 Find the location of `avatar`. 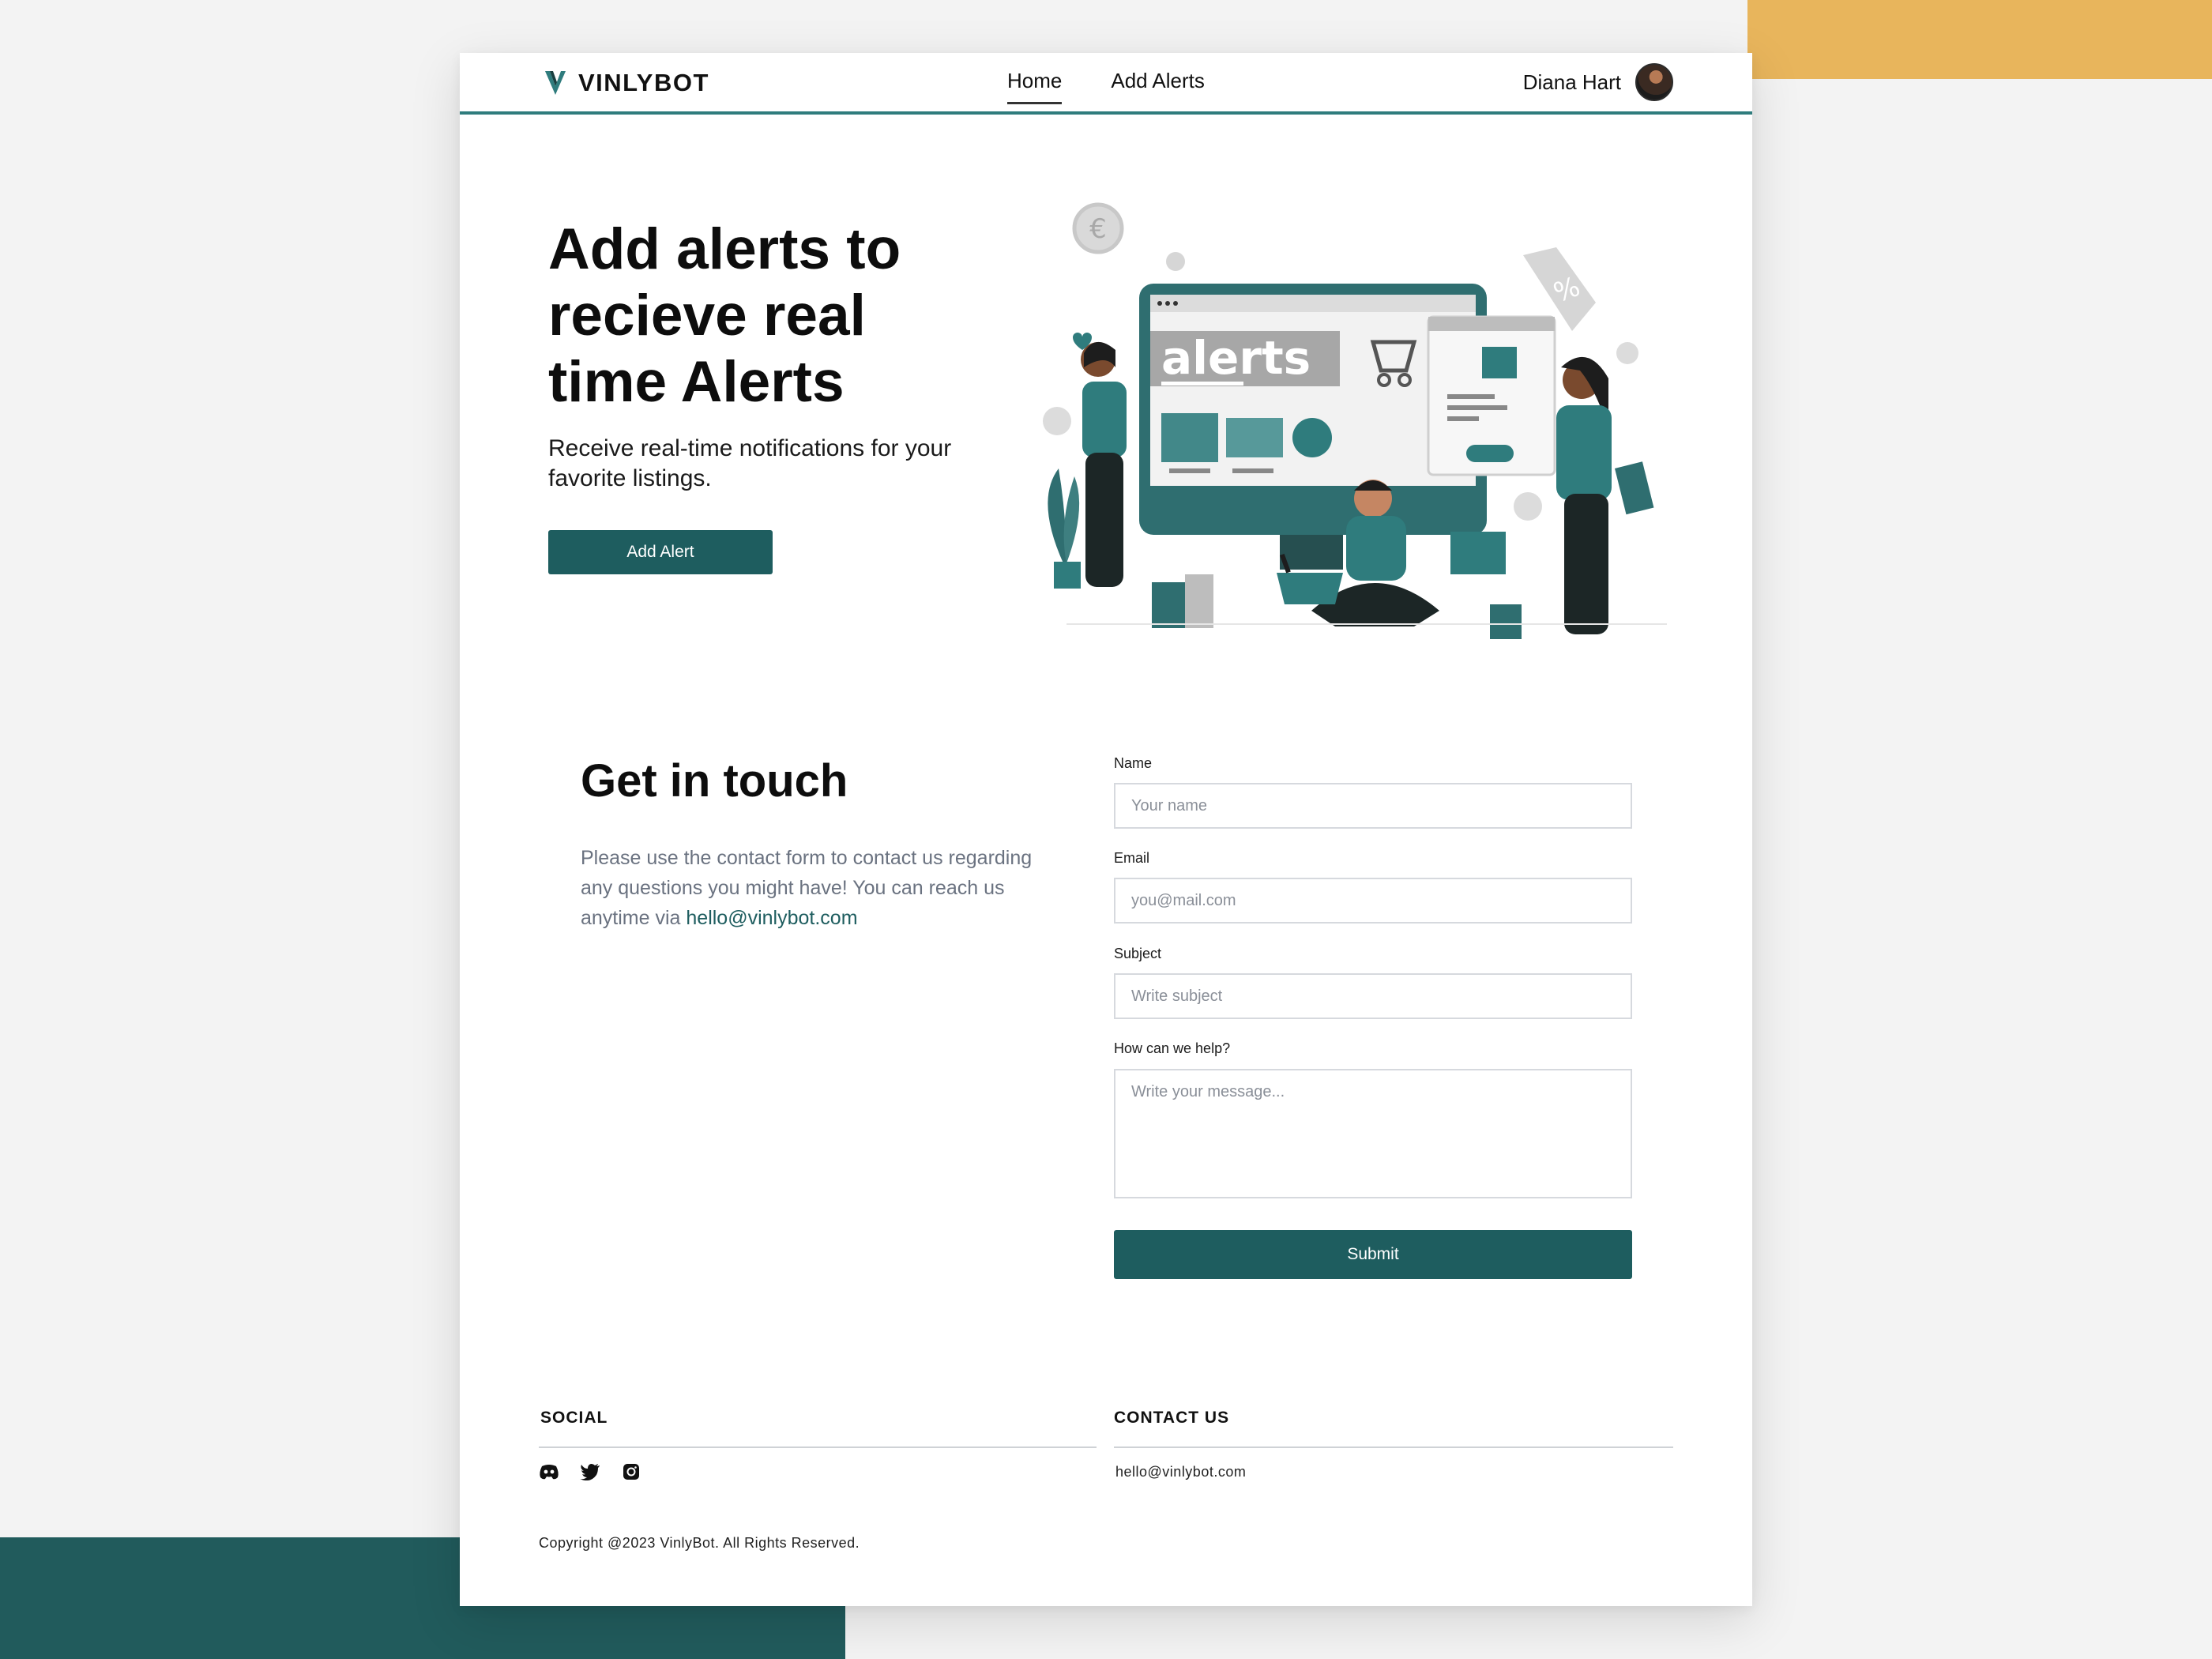

avatar is located at coordinates (1654, 82).